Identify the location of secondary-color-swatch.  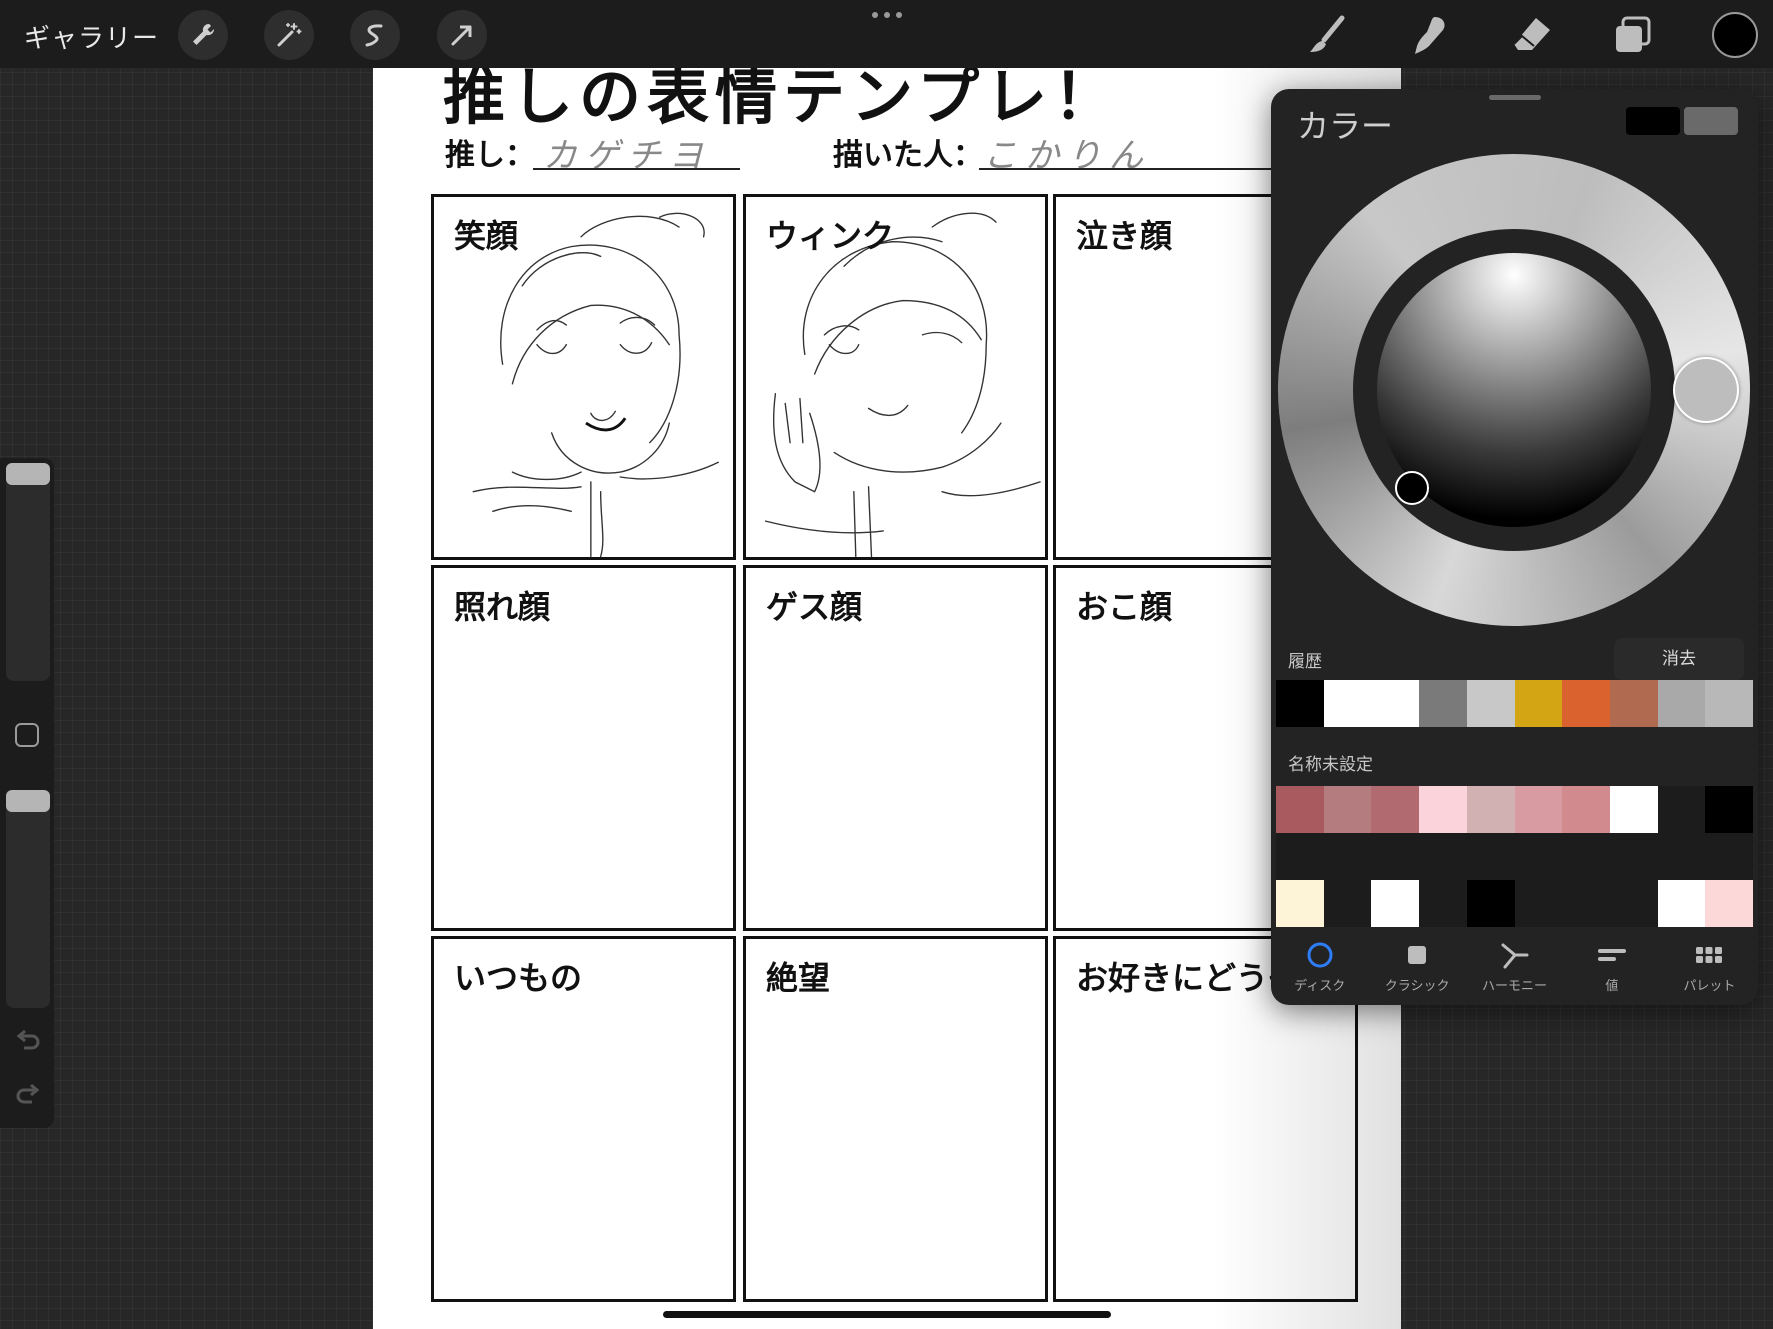
(1711, 121).